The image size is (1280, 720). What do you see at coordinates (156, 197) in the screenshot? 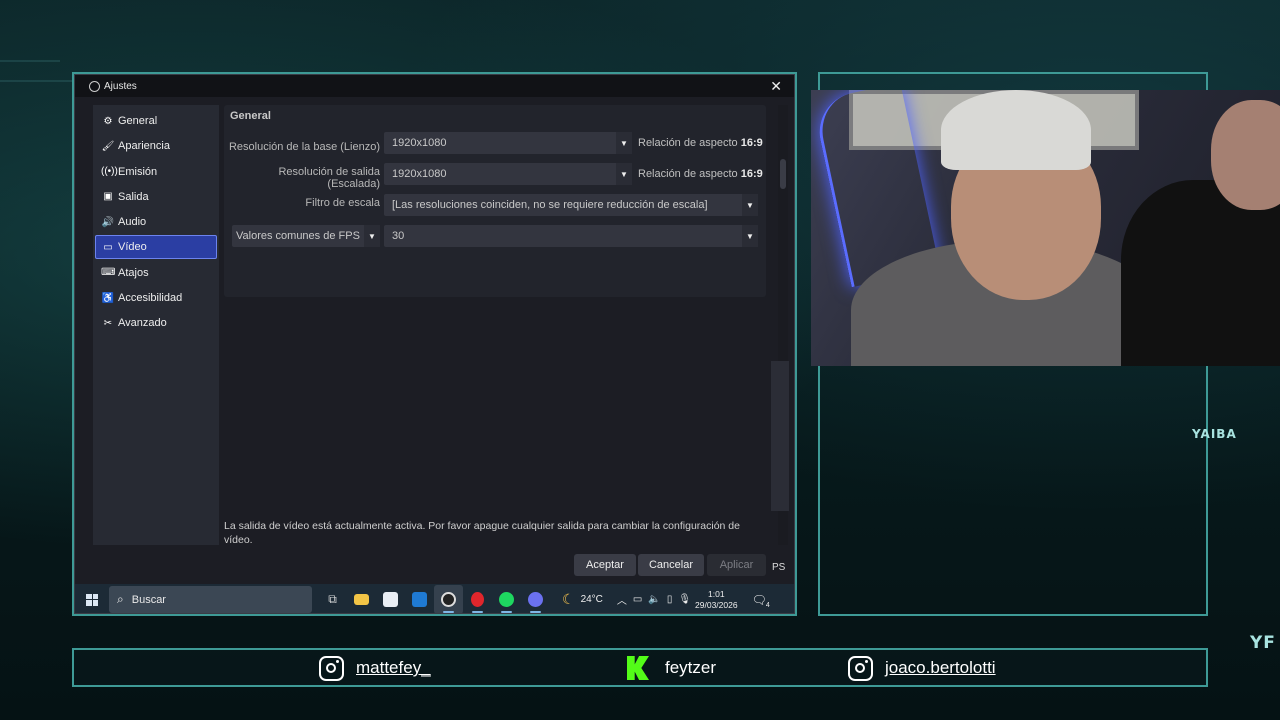
I see `sidebar-item-salida: ▣ Salida` at bounding box center [156, 197].